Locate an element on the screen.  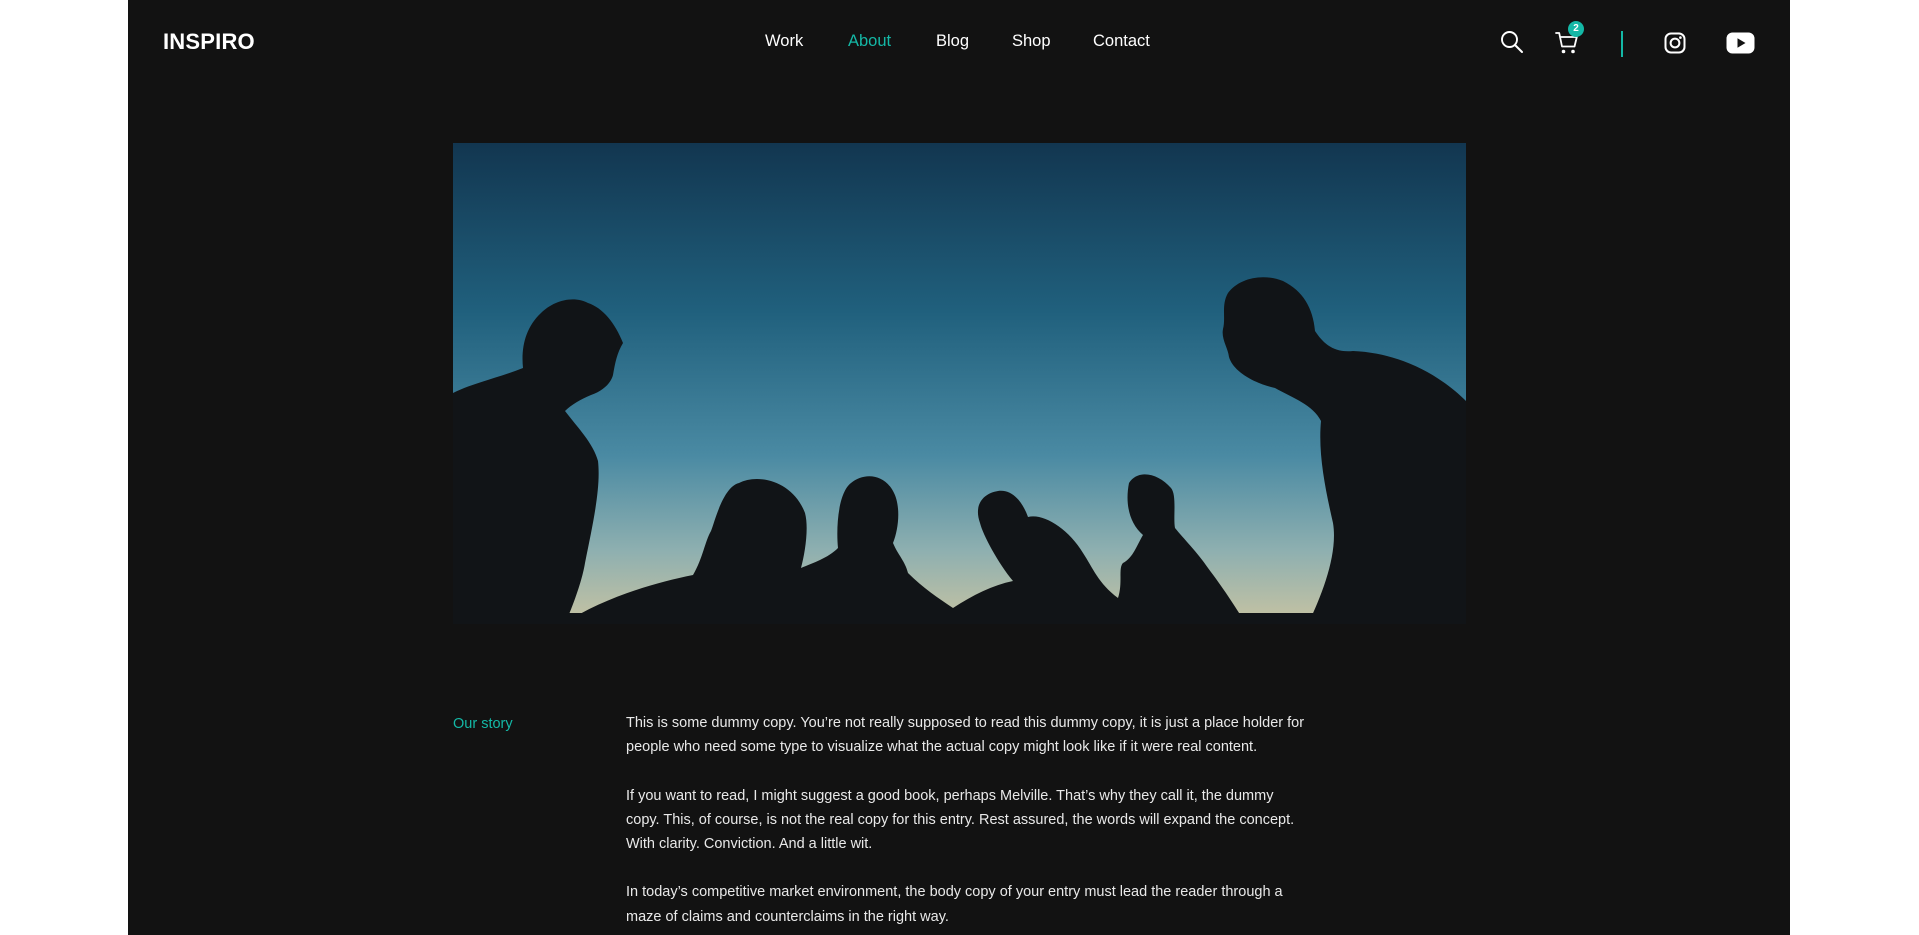
story-label: Our story is located at coordinates (483, 724).